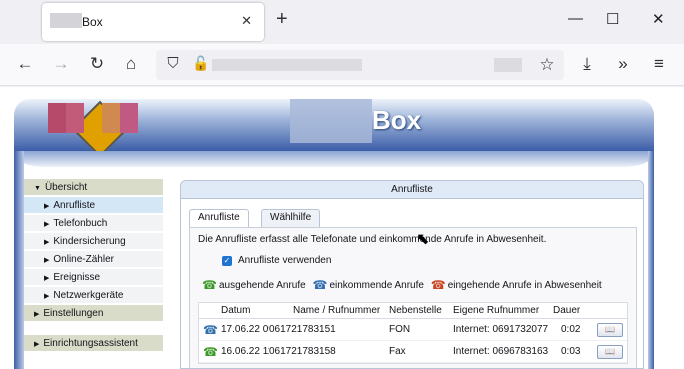 The width and height of the screenshot is (684, 369). I want to click on sidebar-item-einrichtungsassistent: ▶ Einrichtungsassistent, so click(93, 344).